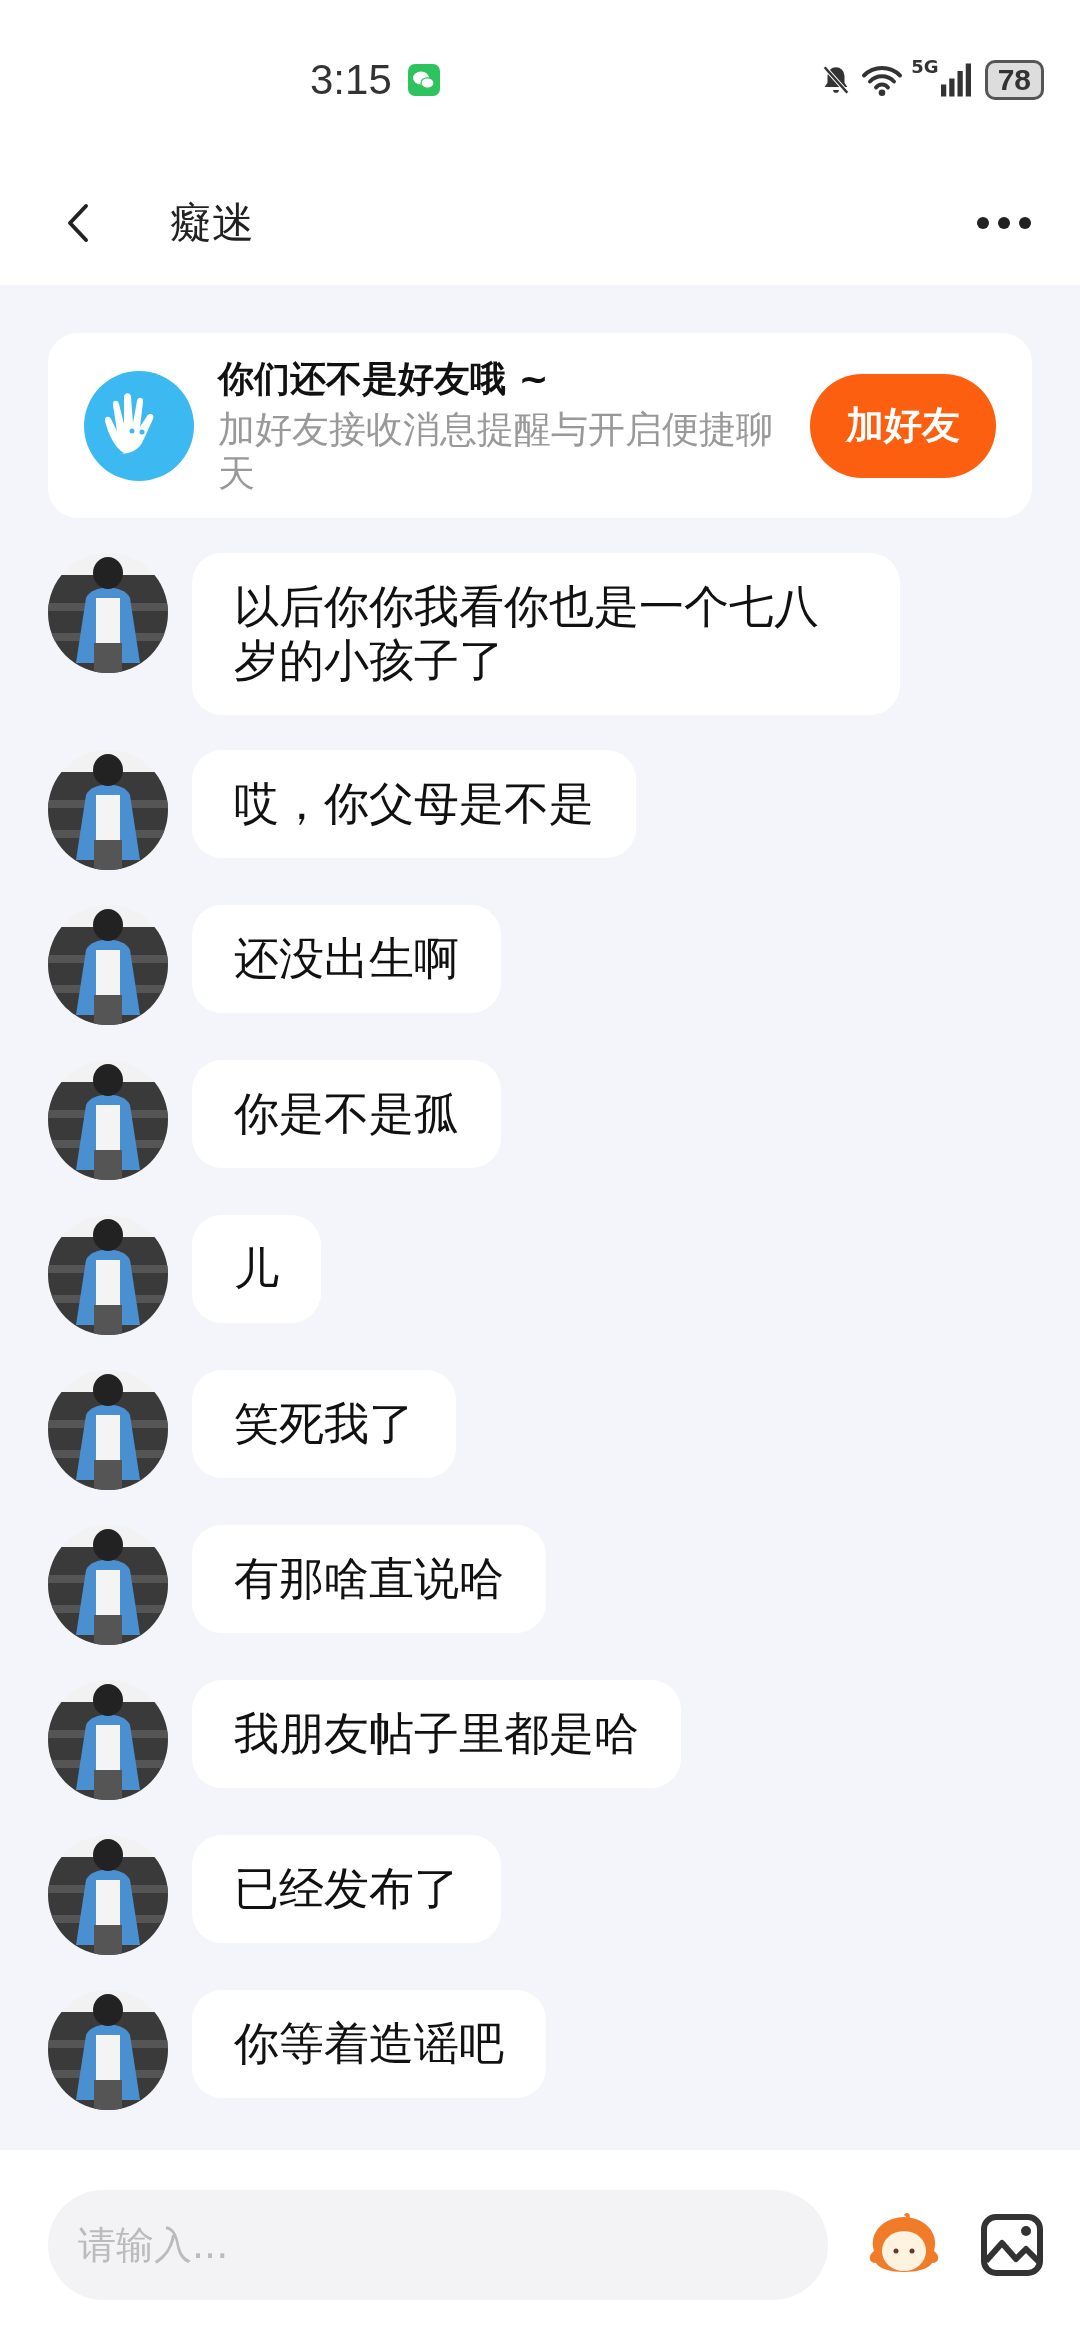  Describe the element at coordinates (1014, 80) in the screenshot. I see `battery-indicator: 78` at that location.